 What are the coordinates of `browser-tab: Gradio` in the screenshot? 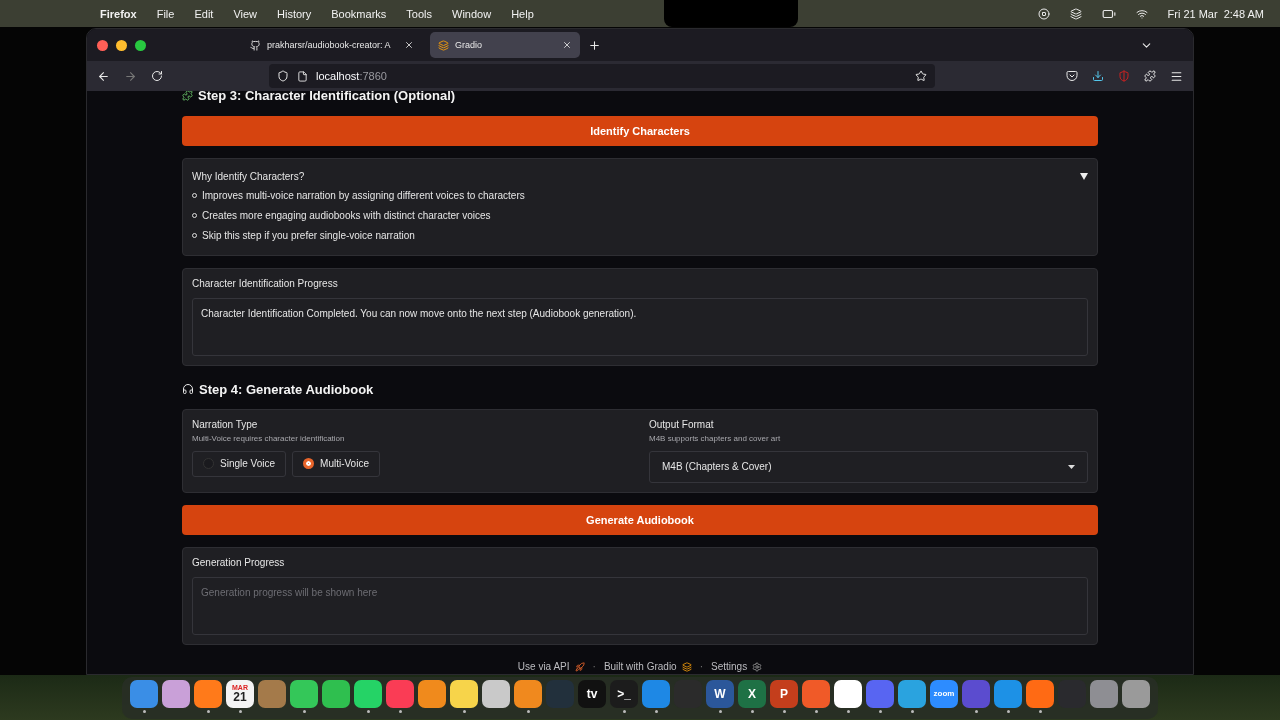 It's located at (505, 45).